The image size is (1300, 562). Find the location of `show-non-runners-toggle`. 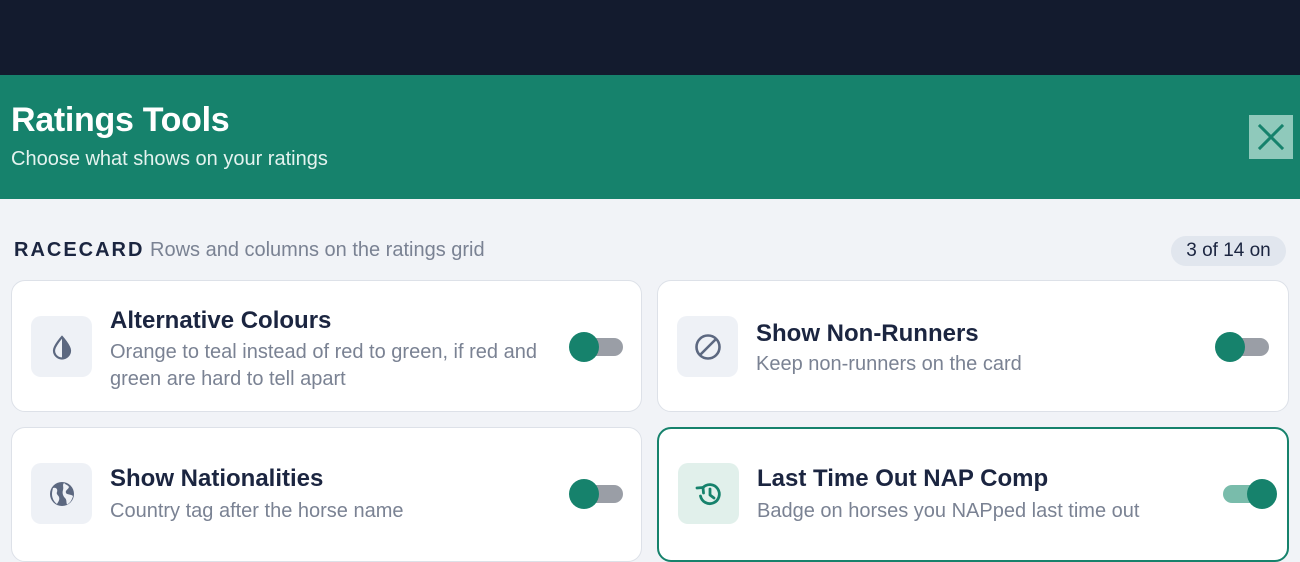

show-non-runners-toggle is located at coordinates (1243, 347).